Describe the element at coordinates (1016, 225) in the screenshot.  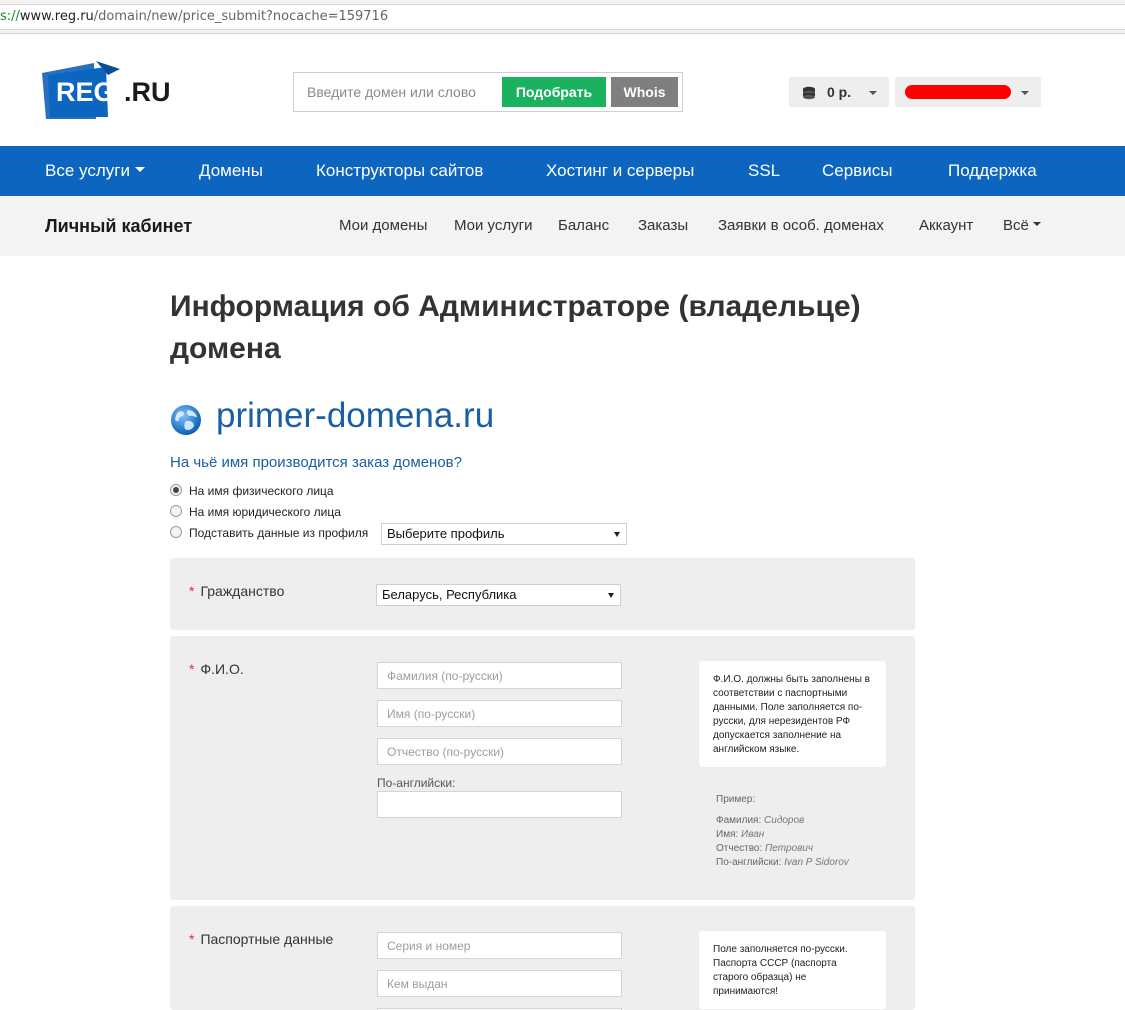
I see `subnav-all-label: Всё` at that location.